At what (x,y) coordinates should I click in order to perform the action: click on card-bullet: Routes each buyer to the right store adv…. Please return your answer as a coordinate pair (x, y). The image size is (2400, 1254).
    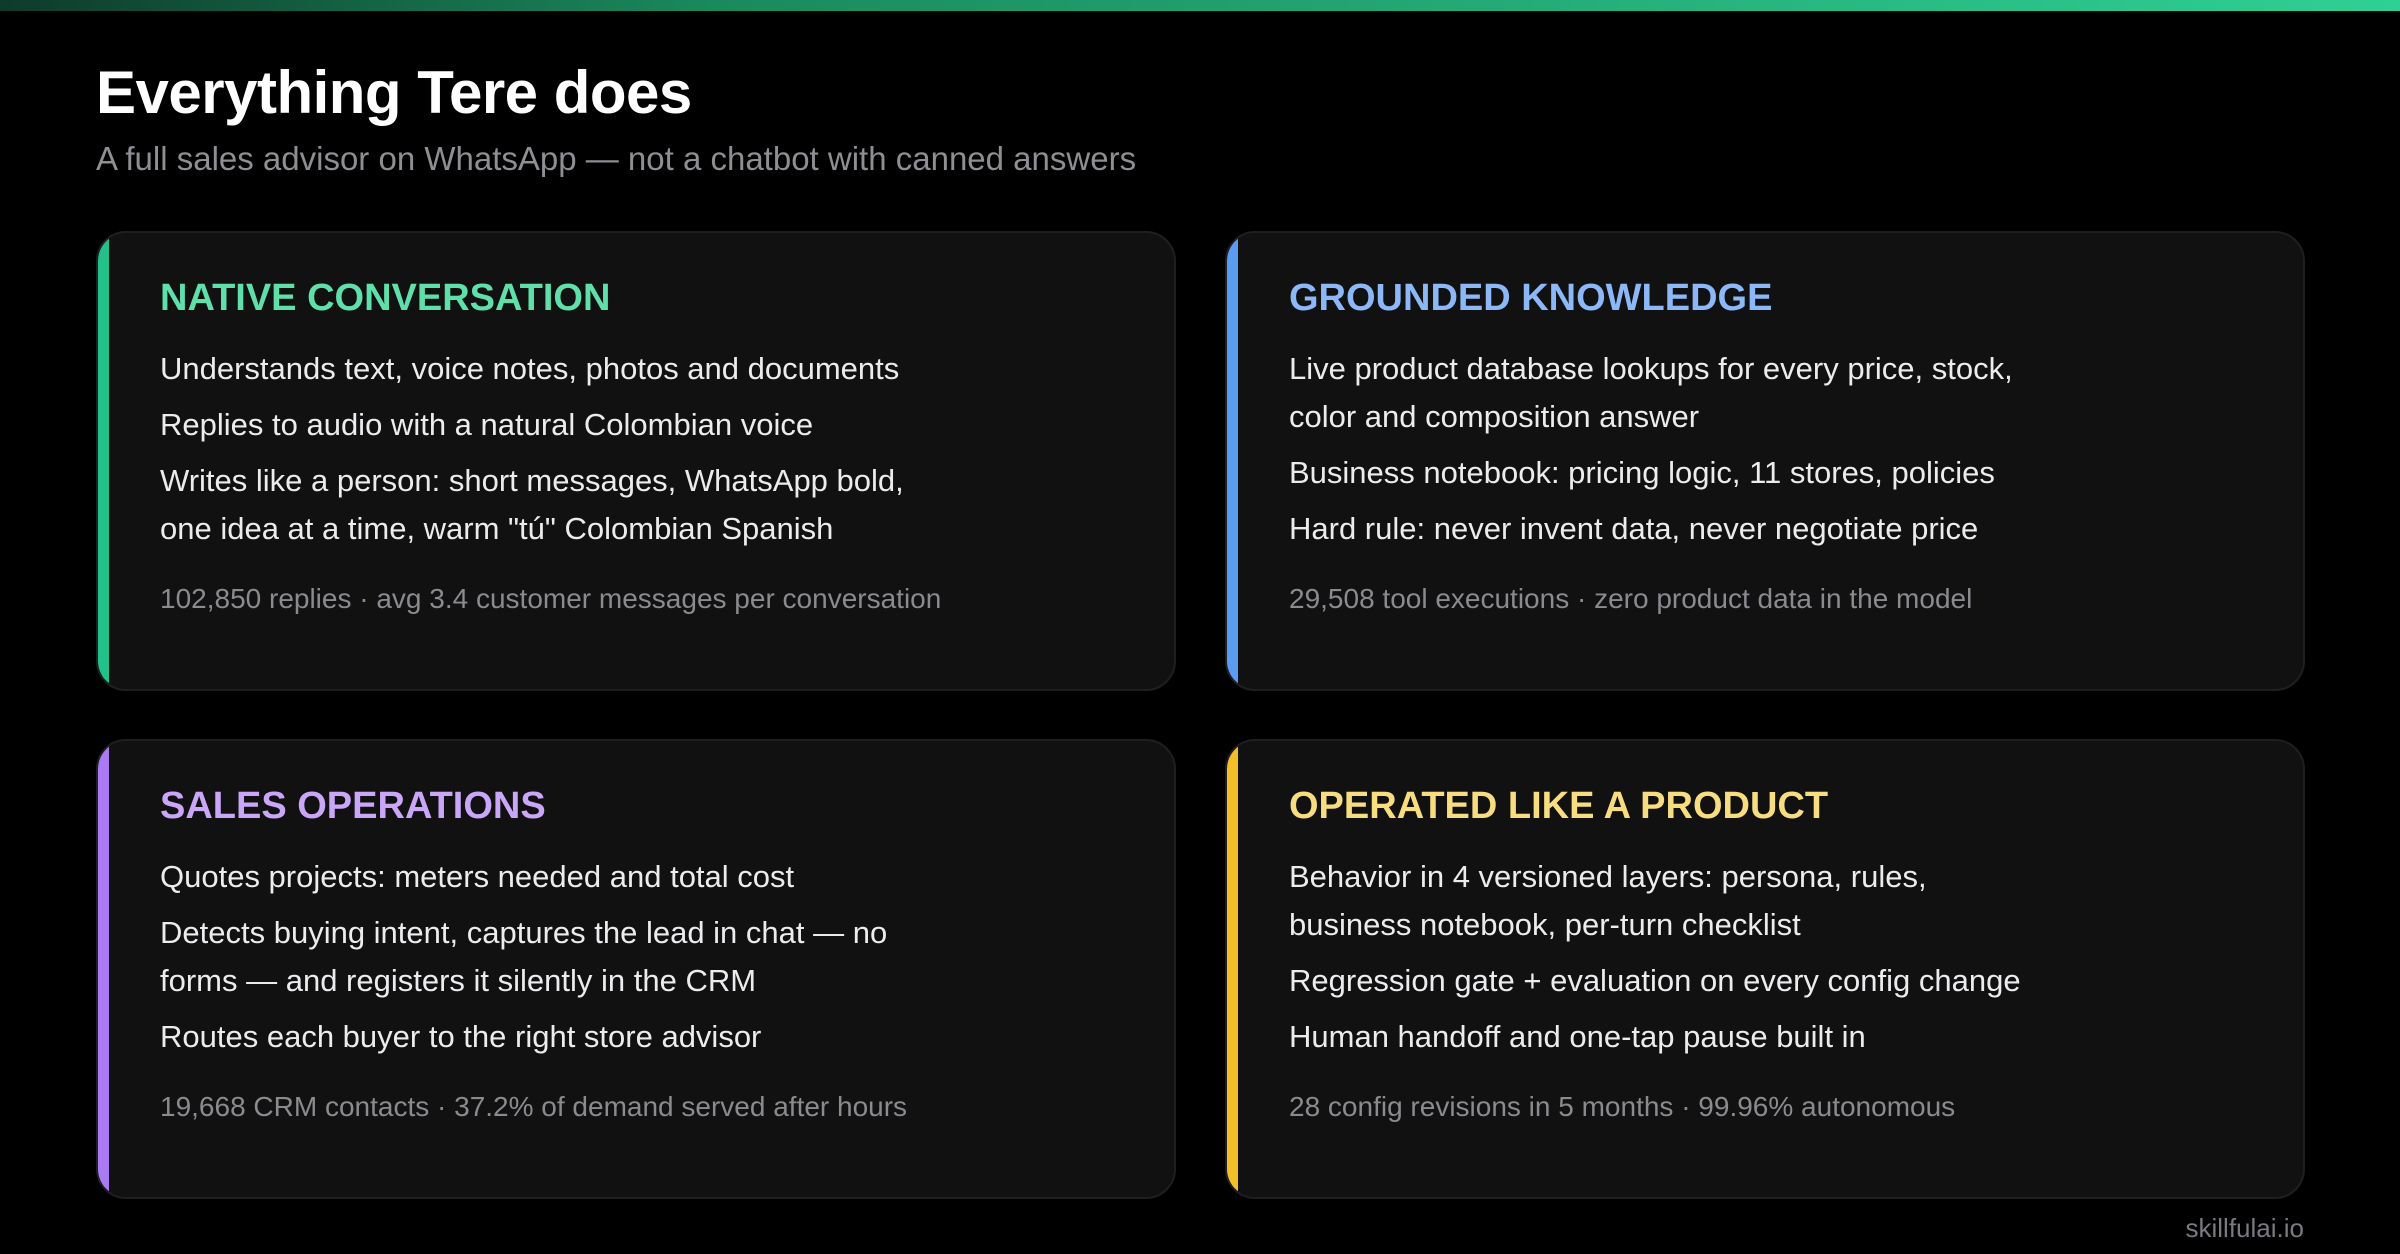
    Looking at the image, I should click on (461, 1036).